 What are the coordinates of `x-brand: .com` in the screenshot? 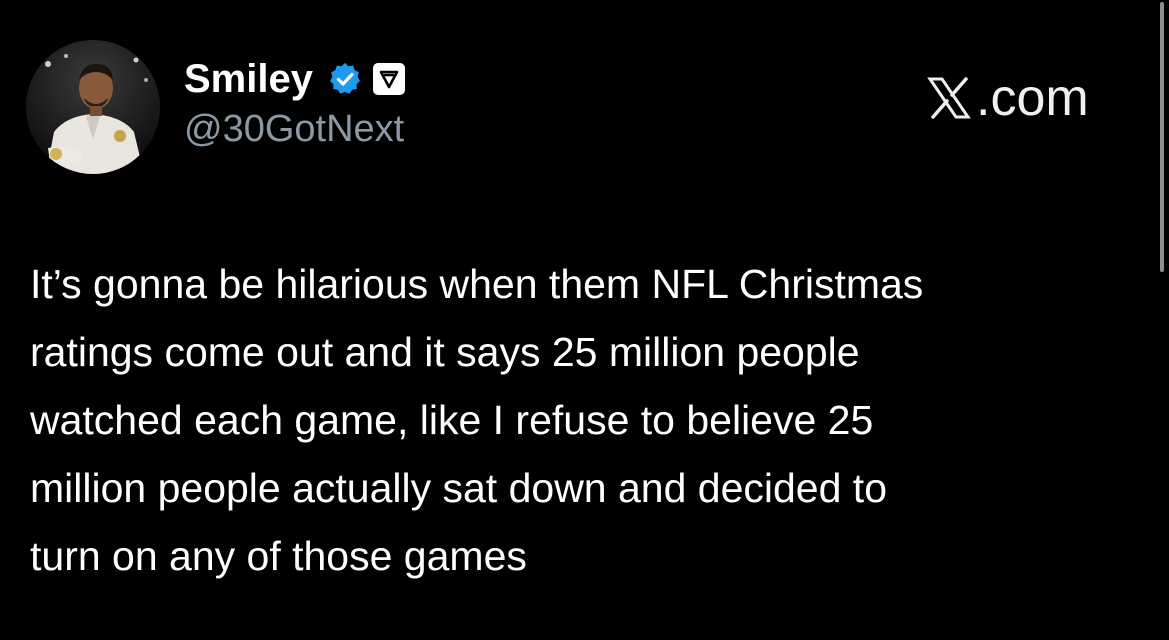 It's located at (1006, 98).